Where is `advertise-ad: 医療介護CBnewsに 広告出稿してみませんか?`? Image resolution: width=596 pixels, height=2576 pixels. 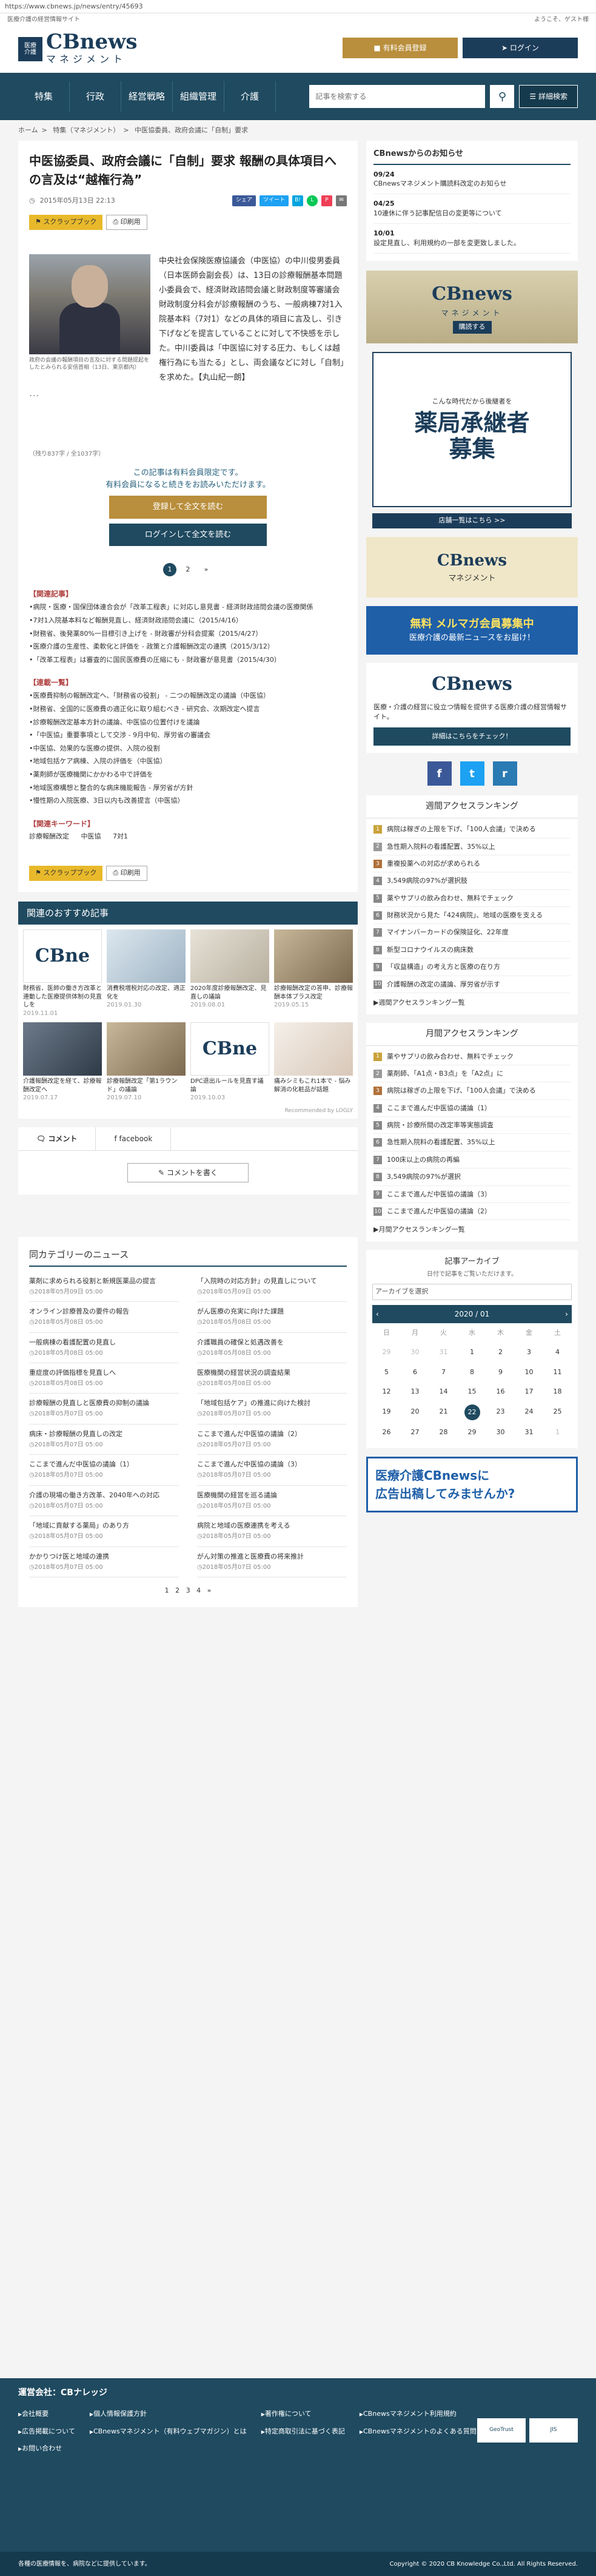 advertise-ad: 医療介護CBnewsに 広告出稿してみませんか? is located at coordinates (472, 1485).